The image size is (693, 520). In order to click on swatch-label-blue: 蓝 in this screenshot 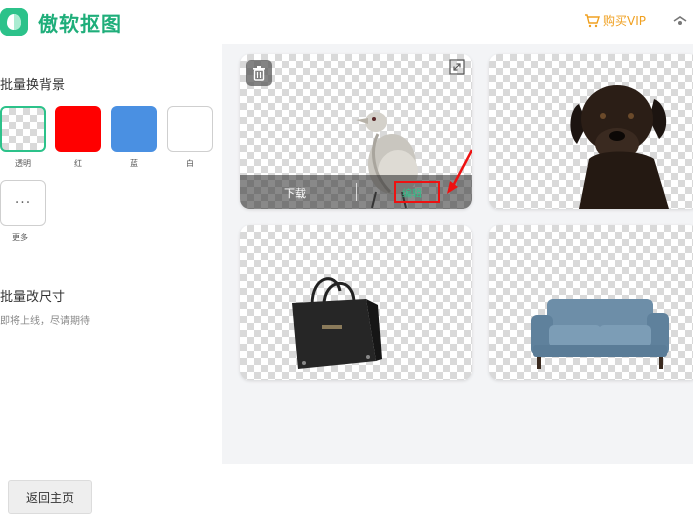, I will do `click(134, 163)`.